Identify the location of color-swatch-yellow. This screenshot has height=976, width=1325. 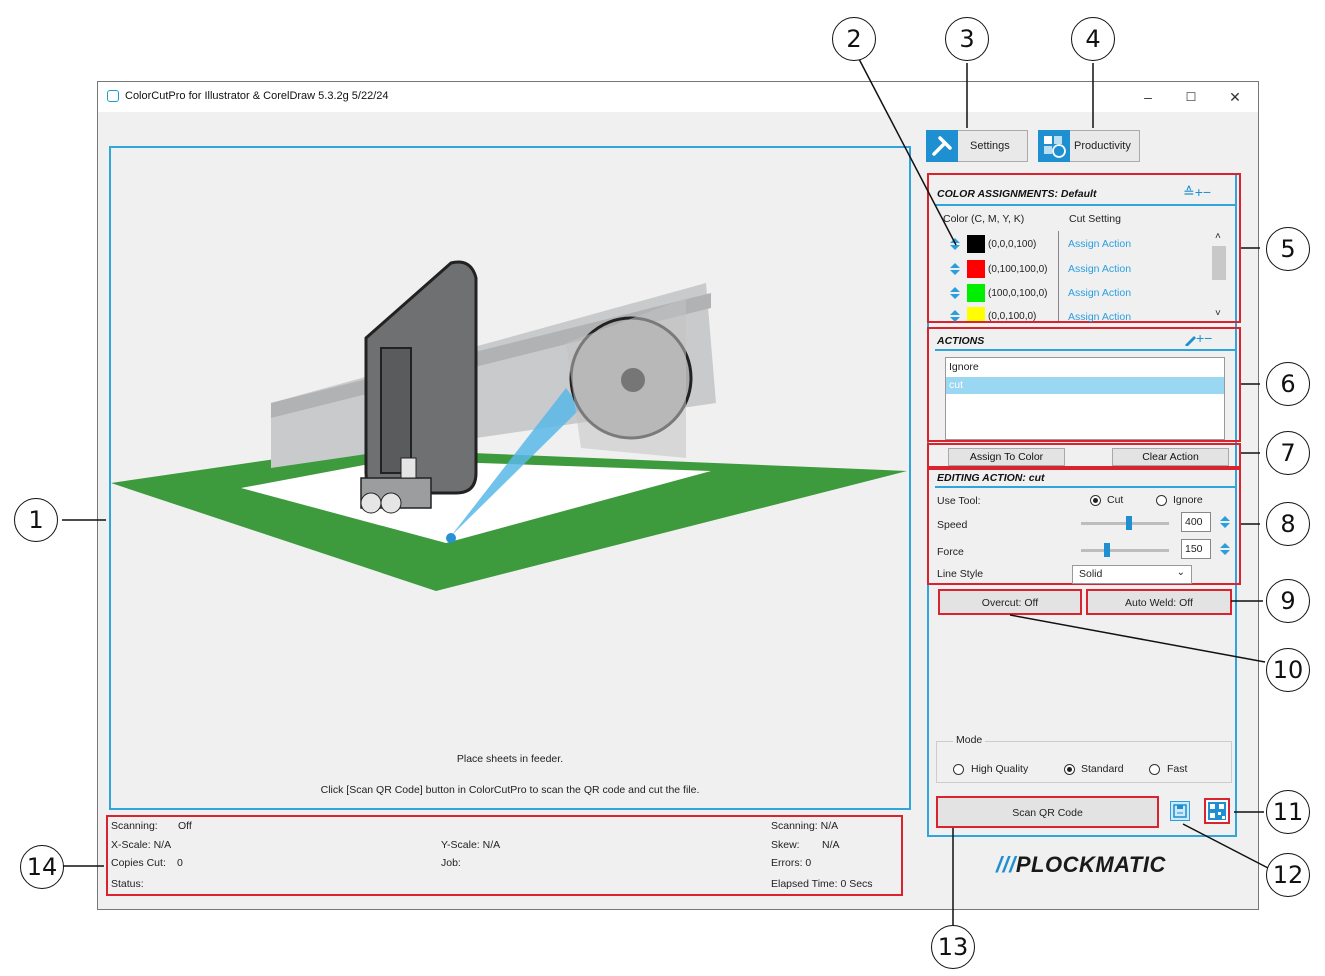
(976, 314).